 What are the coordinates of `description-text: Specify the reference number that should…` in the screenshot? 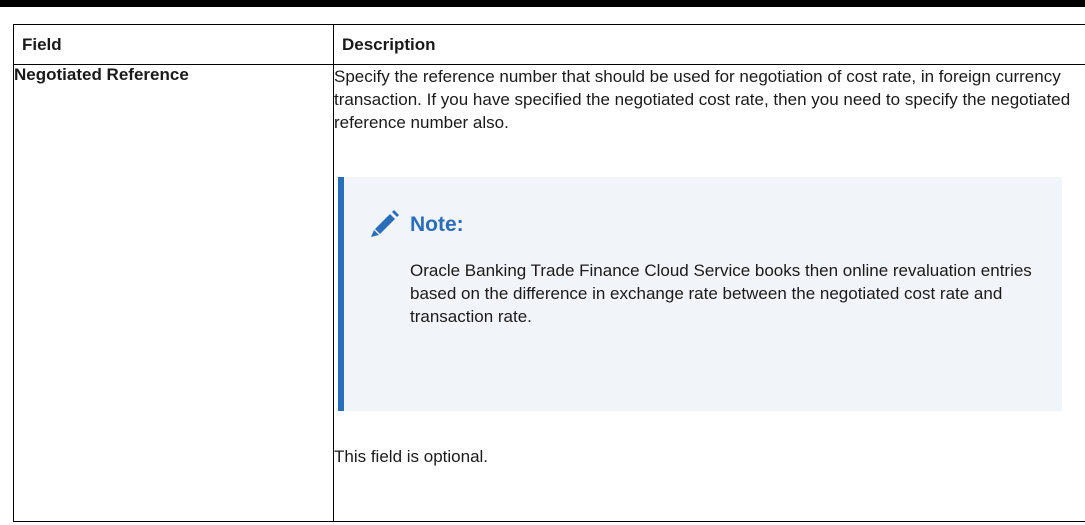 It's located at (702, 99).